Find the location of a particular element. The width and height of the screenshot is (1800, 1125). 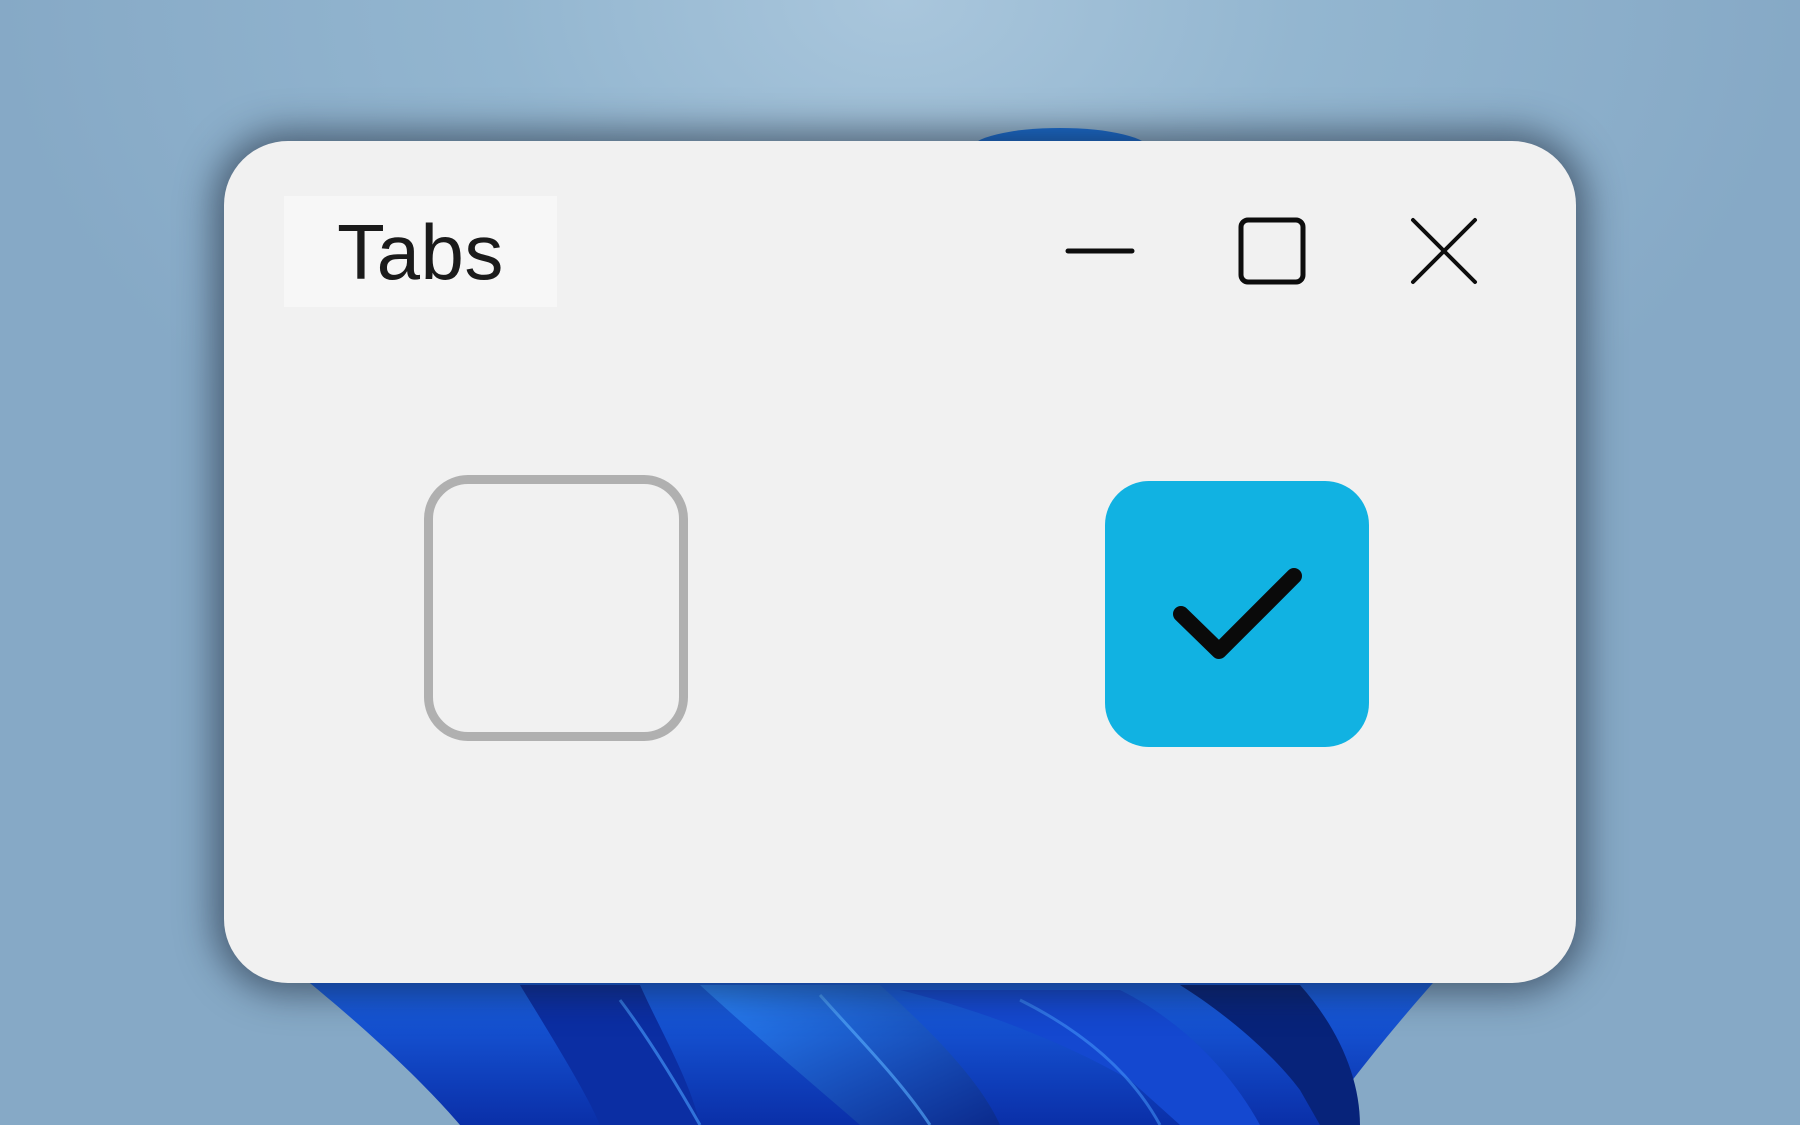

checkbox-checked is located at coordinates (1237, 614).